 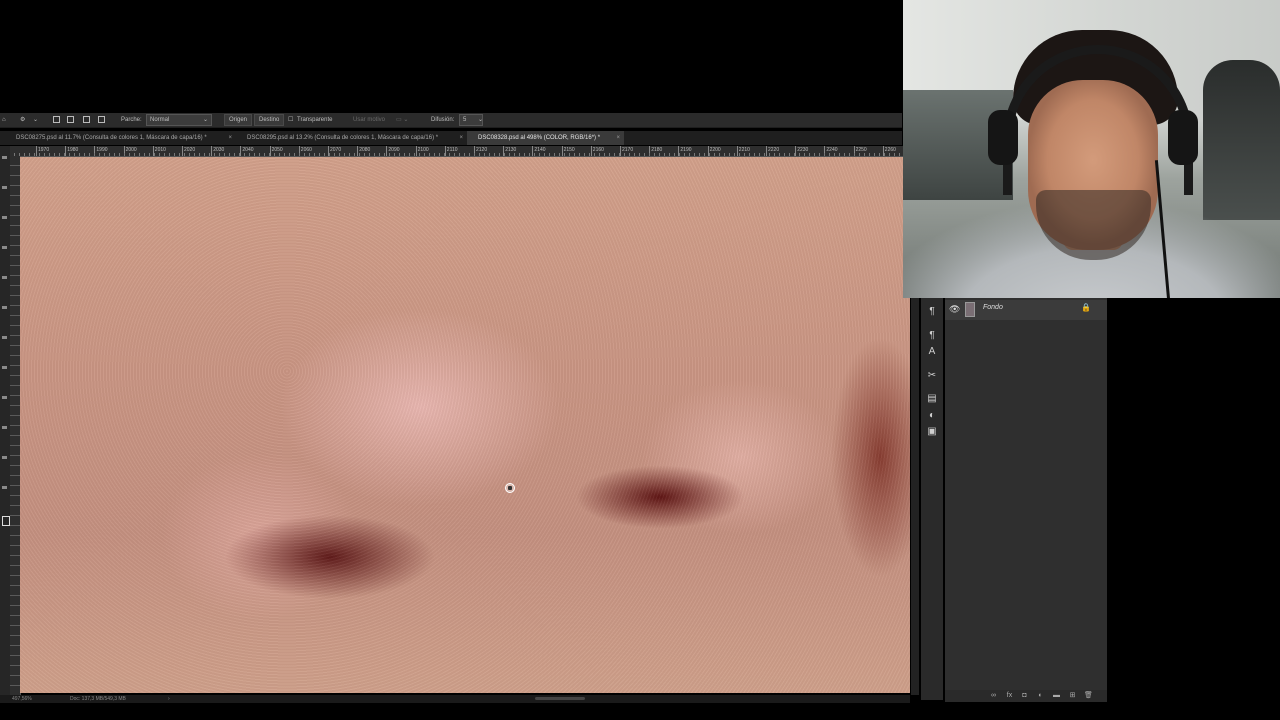 What do you see at coordinates (1056, 695) in the screenshot?
I see `new-group-icon: ▬` at bounding box center [1056, 695].